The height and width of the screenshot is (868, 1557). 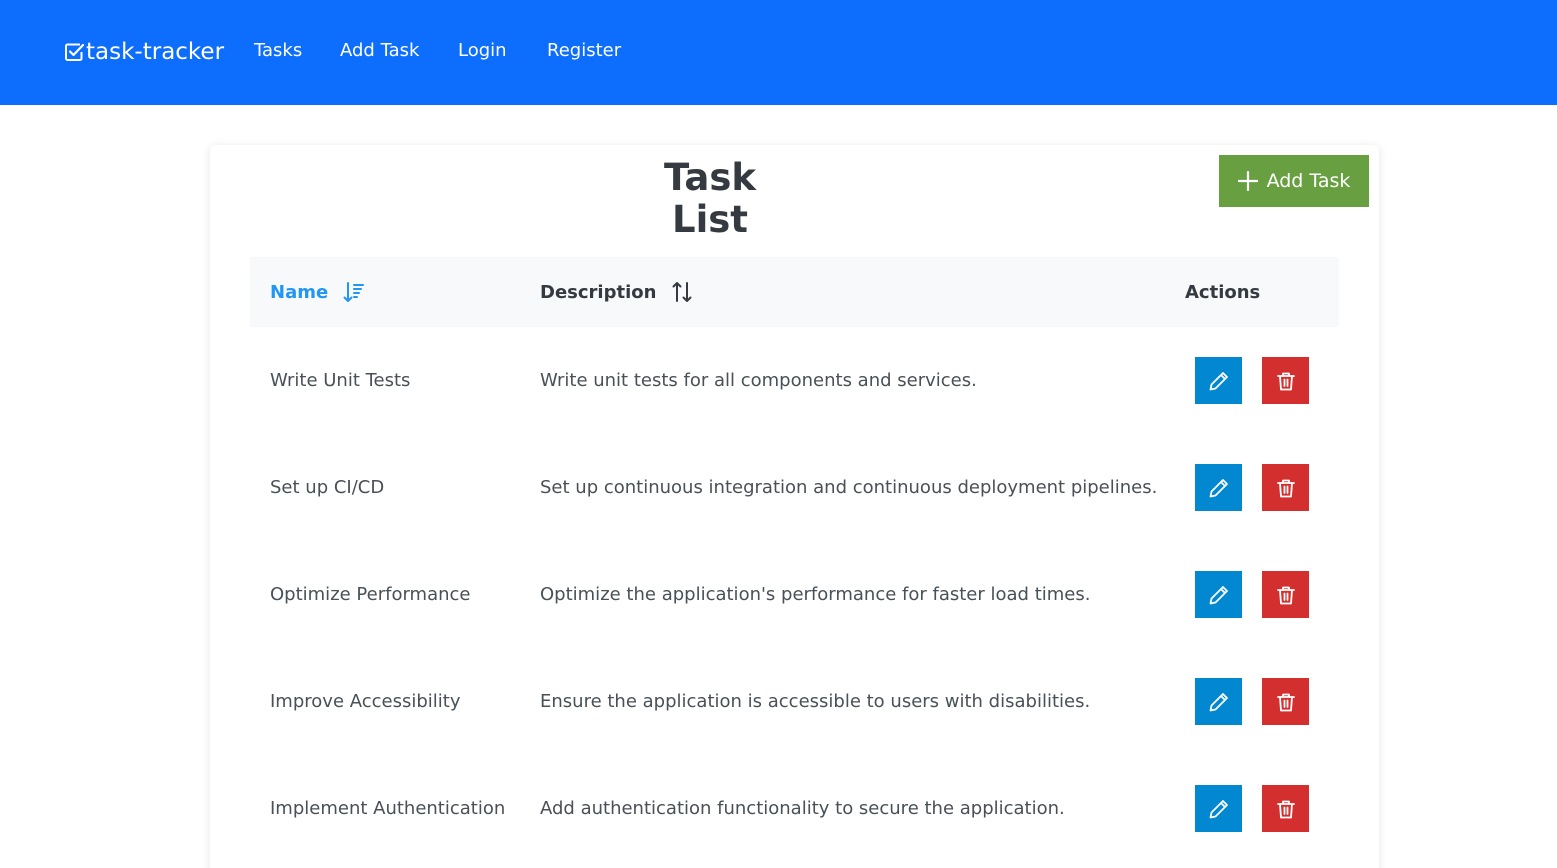 What do you see at coordinates (327, 487) in the screenshot?
I see `task-name: Set up CI/CD` at bounding box center [327, 487].